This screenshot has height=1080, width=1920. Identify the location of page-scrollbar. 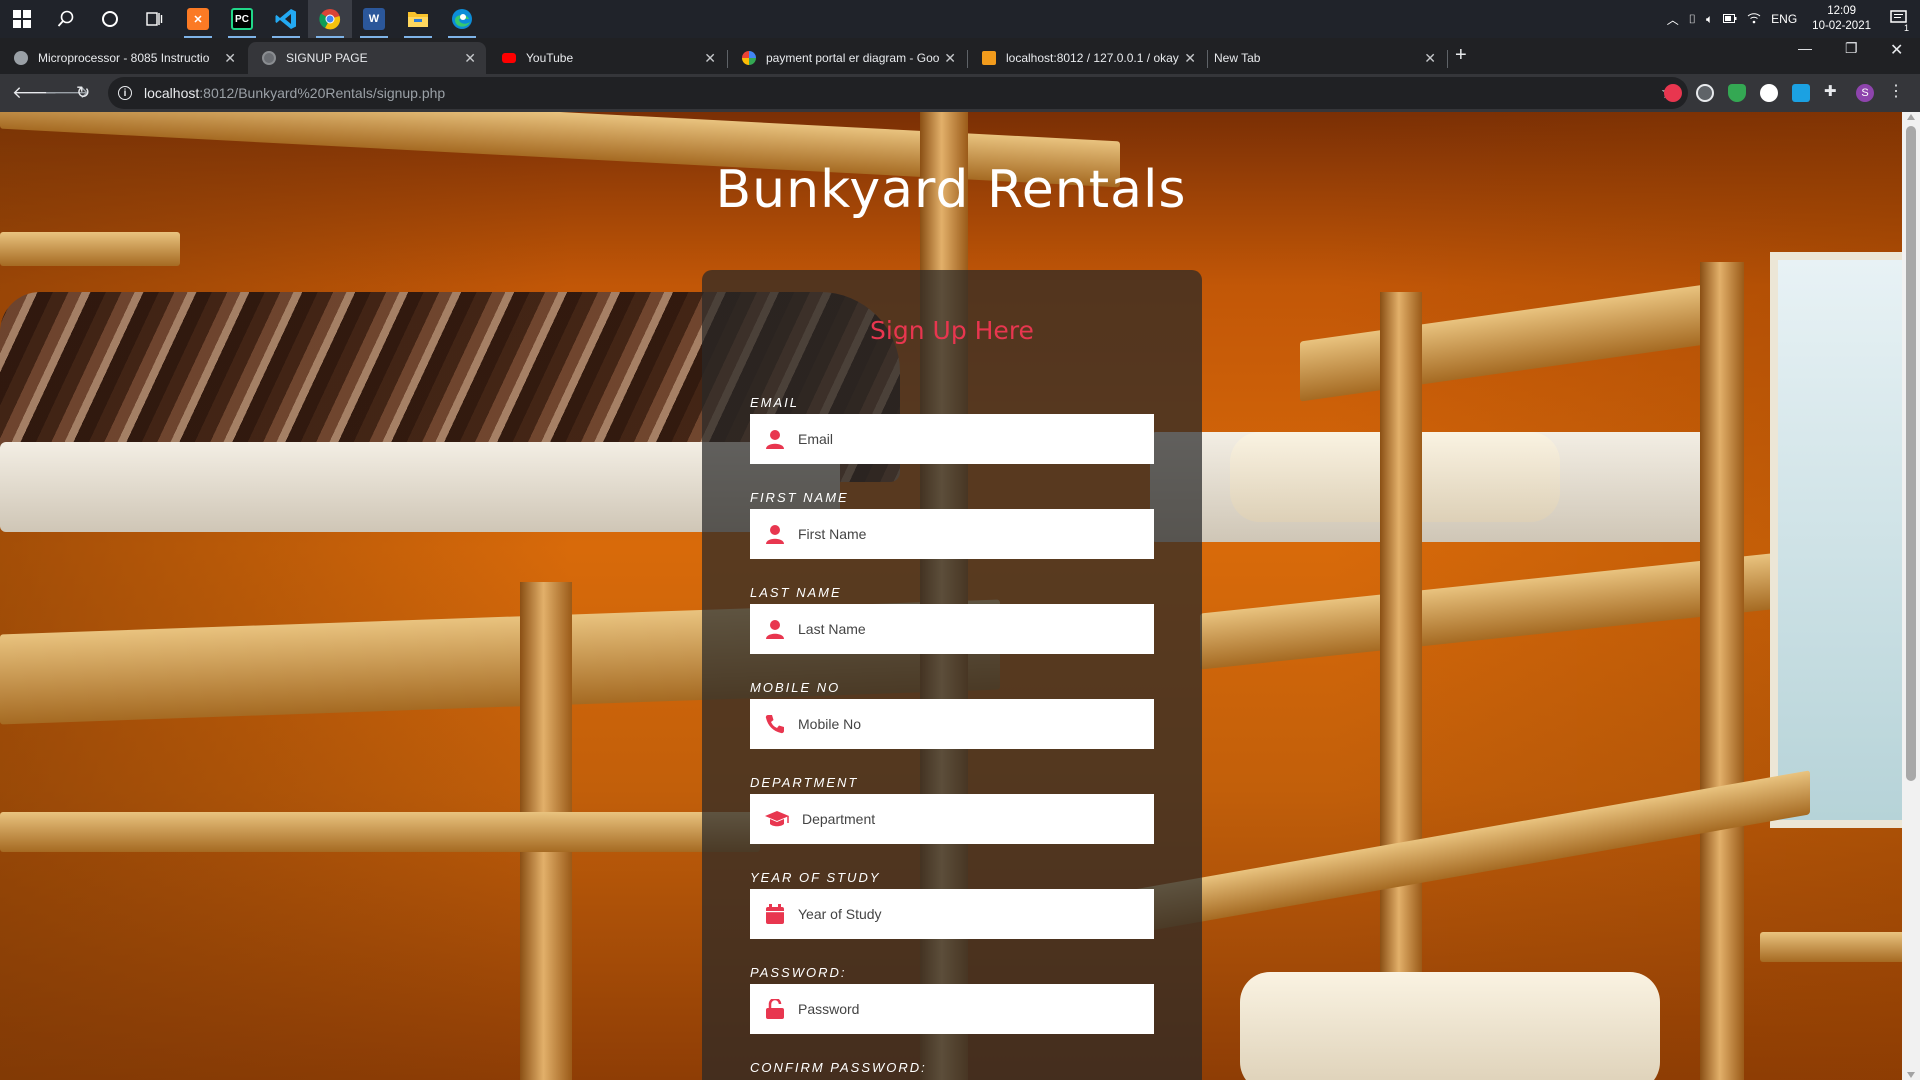
(1911, 596).